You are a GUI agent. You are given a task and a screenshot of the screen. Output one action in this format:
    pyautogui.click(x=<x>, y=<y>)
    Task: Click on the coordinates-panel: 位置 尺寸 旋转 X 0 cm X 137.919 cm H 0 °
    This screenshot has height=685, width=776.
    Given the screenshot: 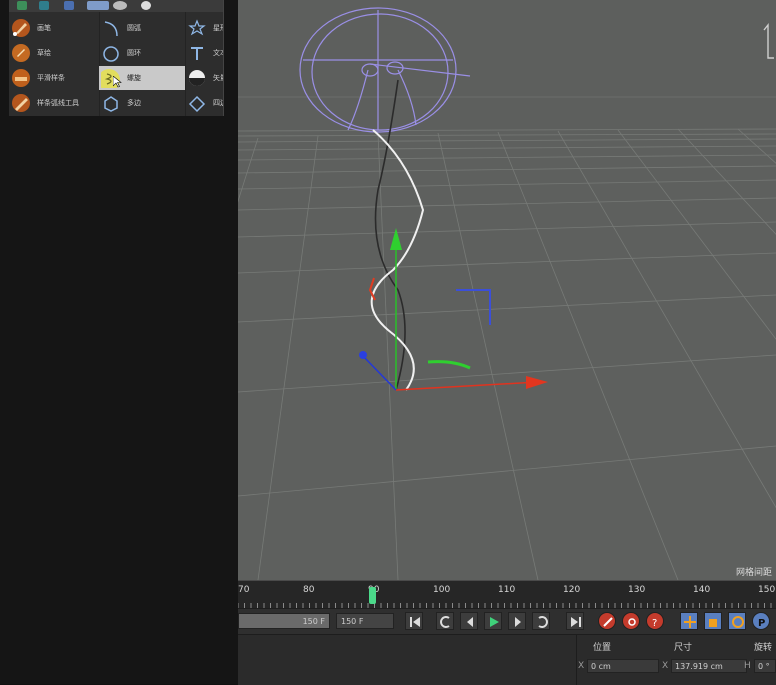 What is the action you would take?
    pyautogui.click(x=507, y=659)
    